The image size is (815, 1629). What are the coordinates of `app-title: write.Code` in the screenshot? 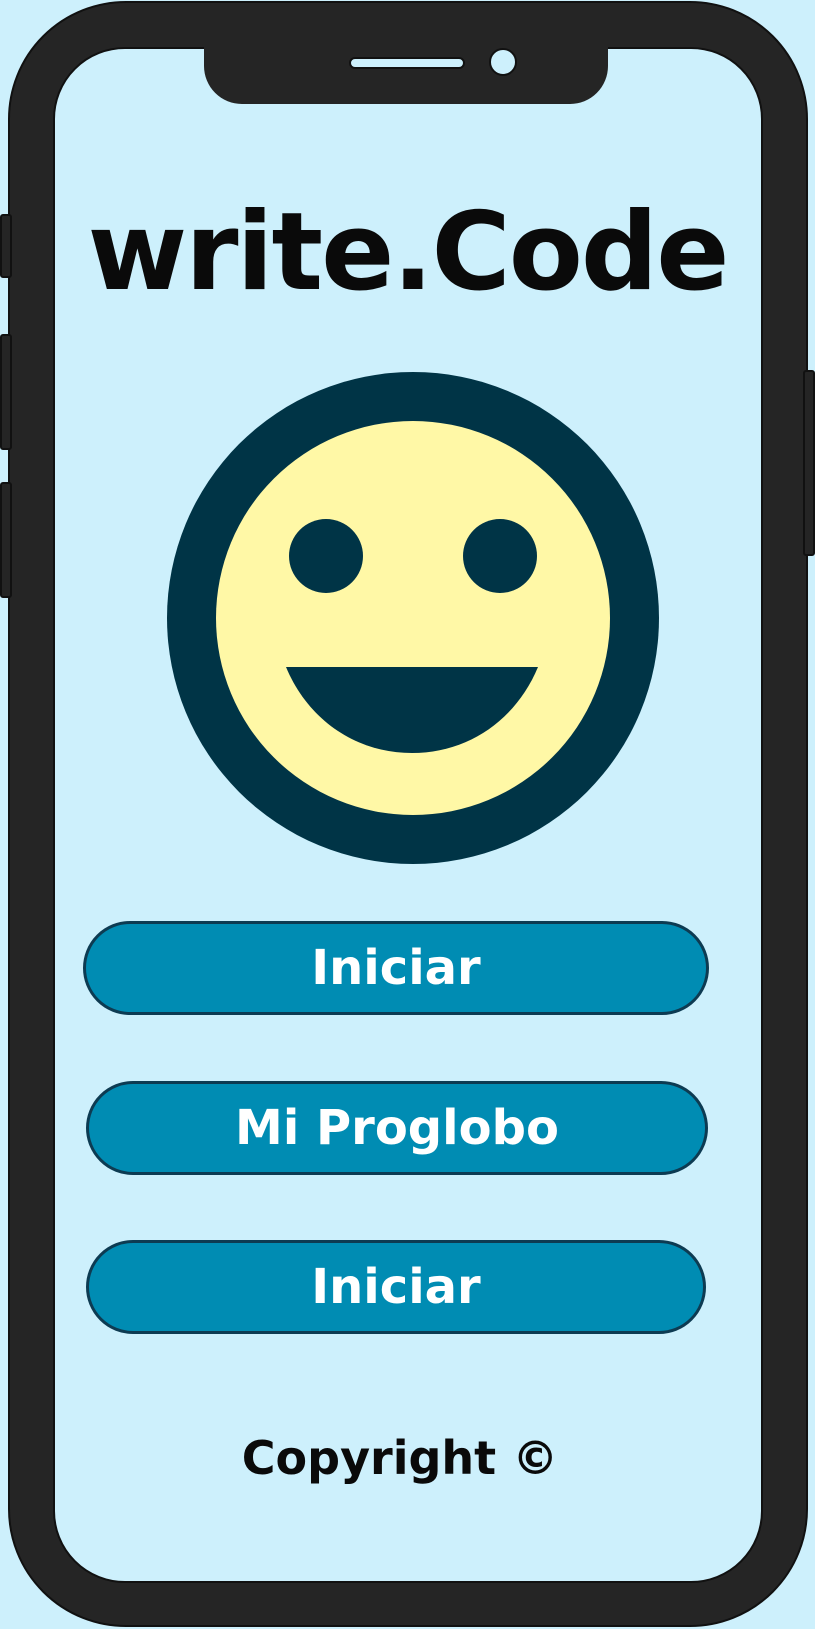 It's located at (408, 252).